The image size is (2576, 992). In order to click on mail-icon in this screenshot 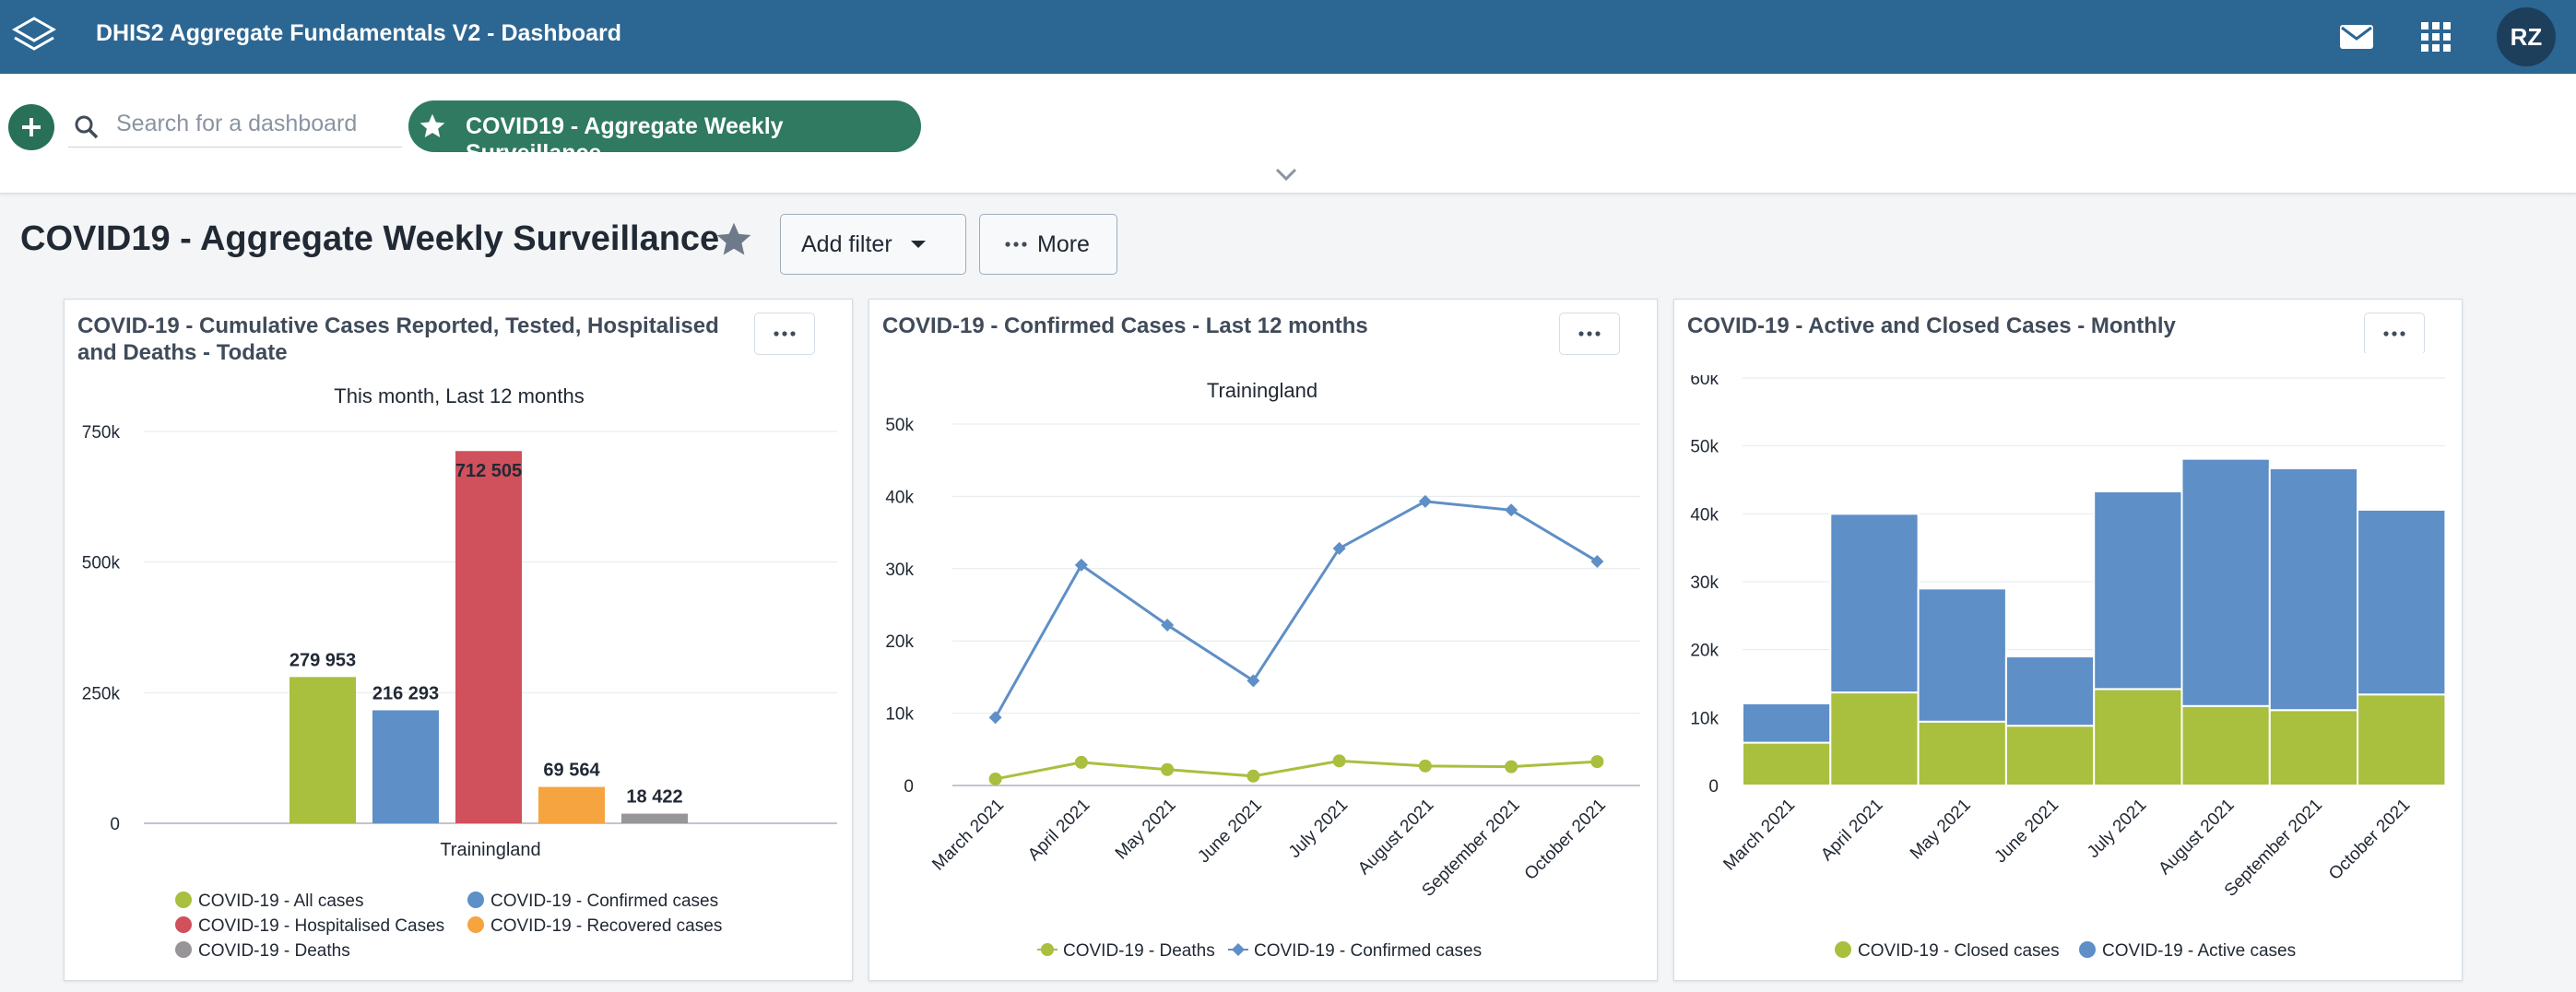, I will do `click(2356, 37)`.